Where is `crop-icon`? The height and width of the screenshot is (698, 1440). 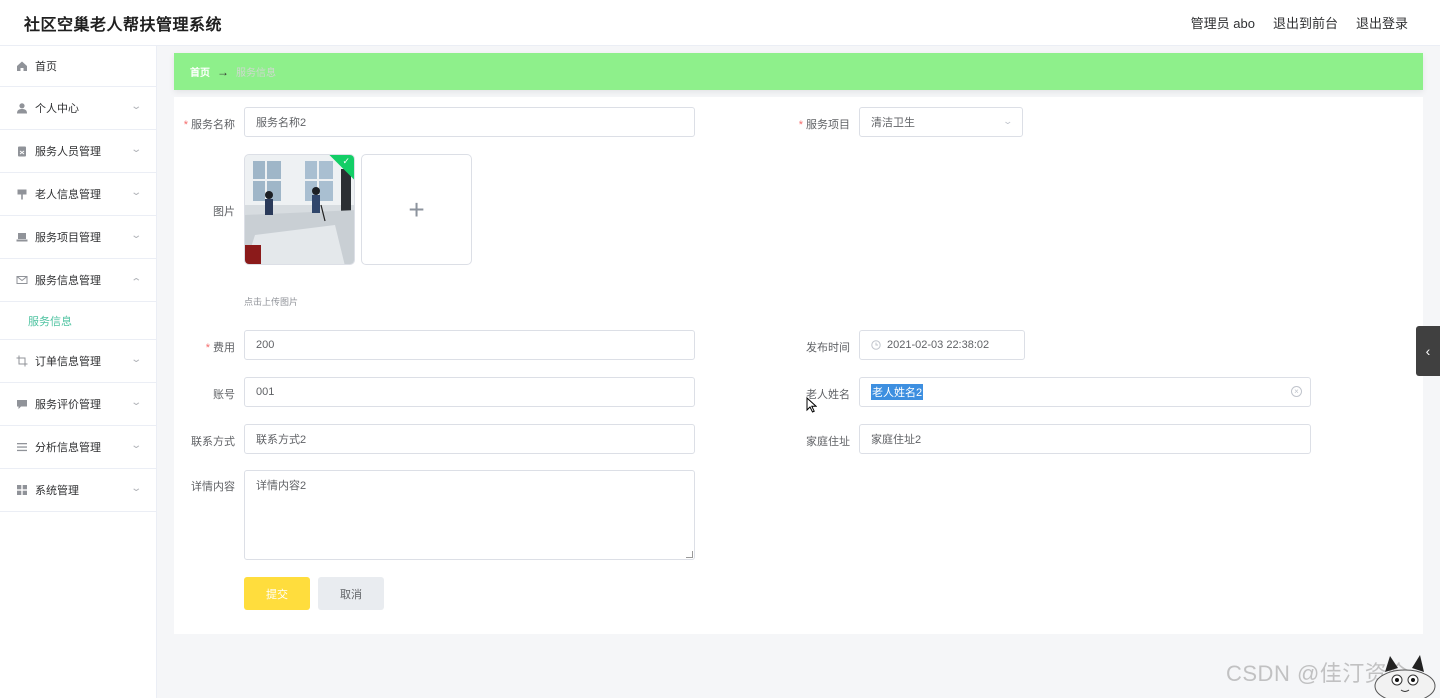 crop-icon is located at coordinates (22, 361).